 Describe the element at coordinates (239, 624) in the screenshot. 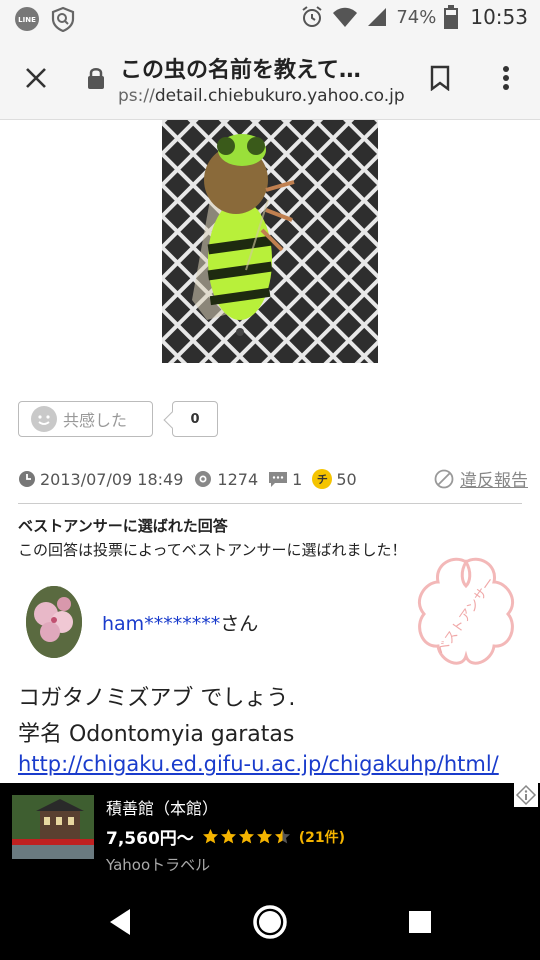

I see `username-suffix: さん` at that location.